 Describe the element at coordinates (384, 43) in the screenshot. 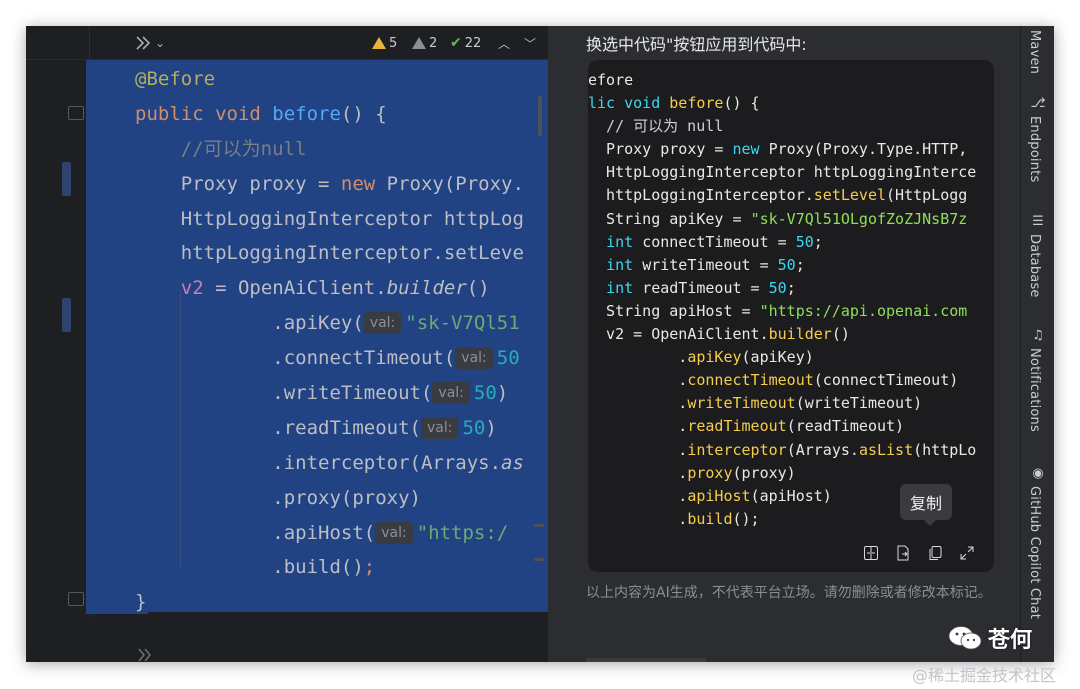

I see `warnings-counter: 5` at that location.